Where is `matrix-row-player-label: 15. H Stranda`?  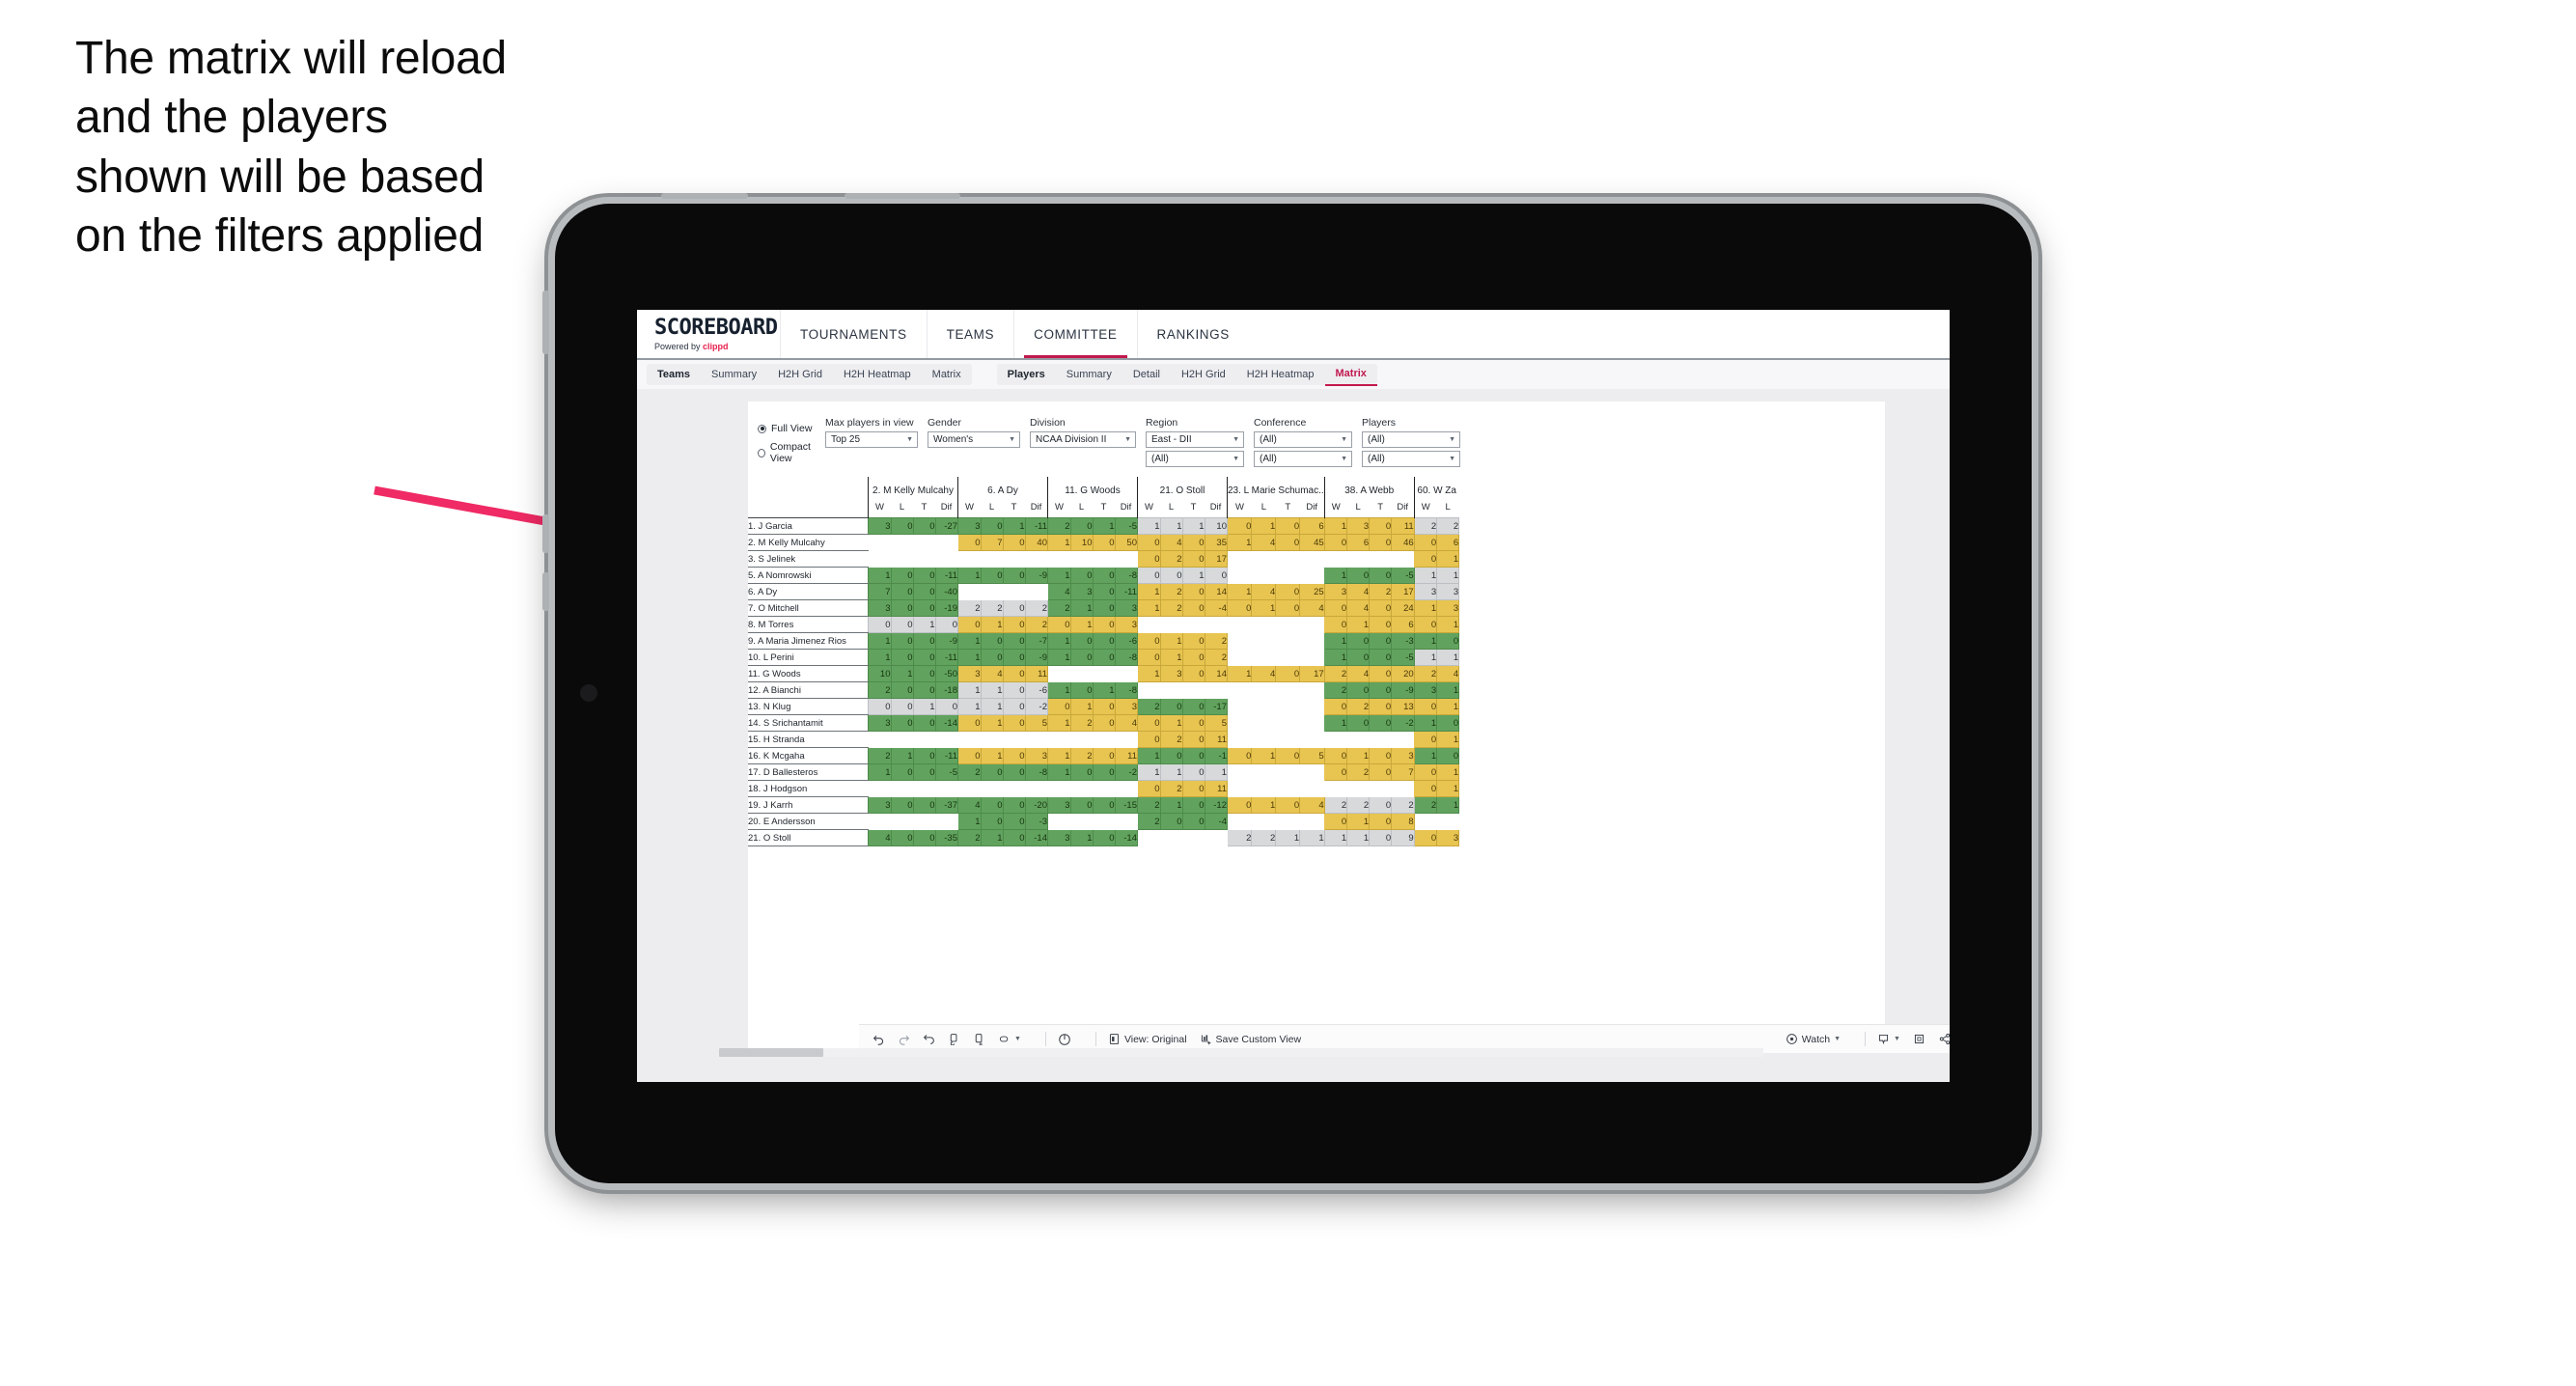
matrix-row-player-label: 15. H Stranda is located at coordinates (808, 739).